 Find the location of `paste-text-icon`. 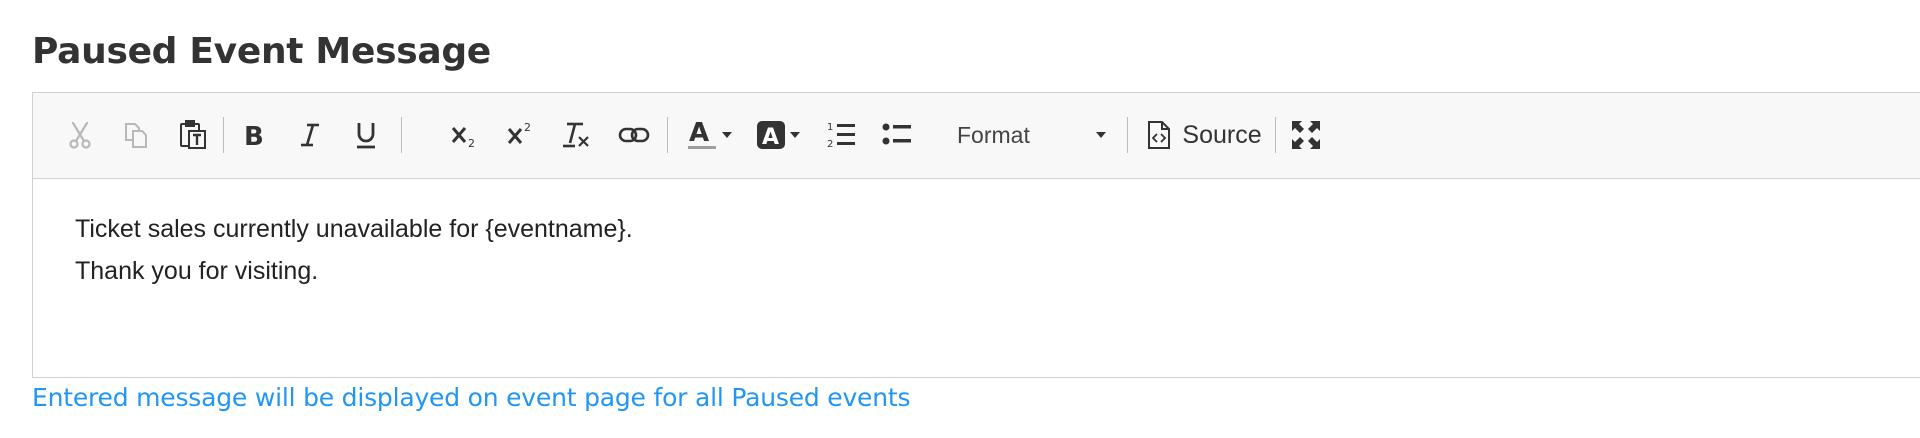

paste-text-icon is located at coordinates (193, 134).